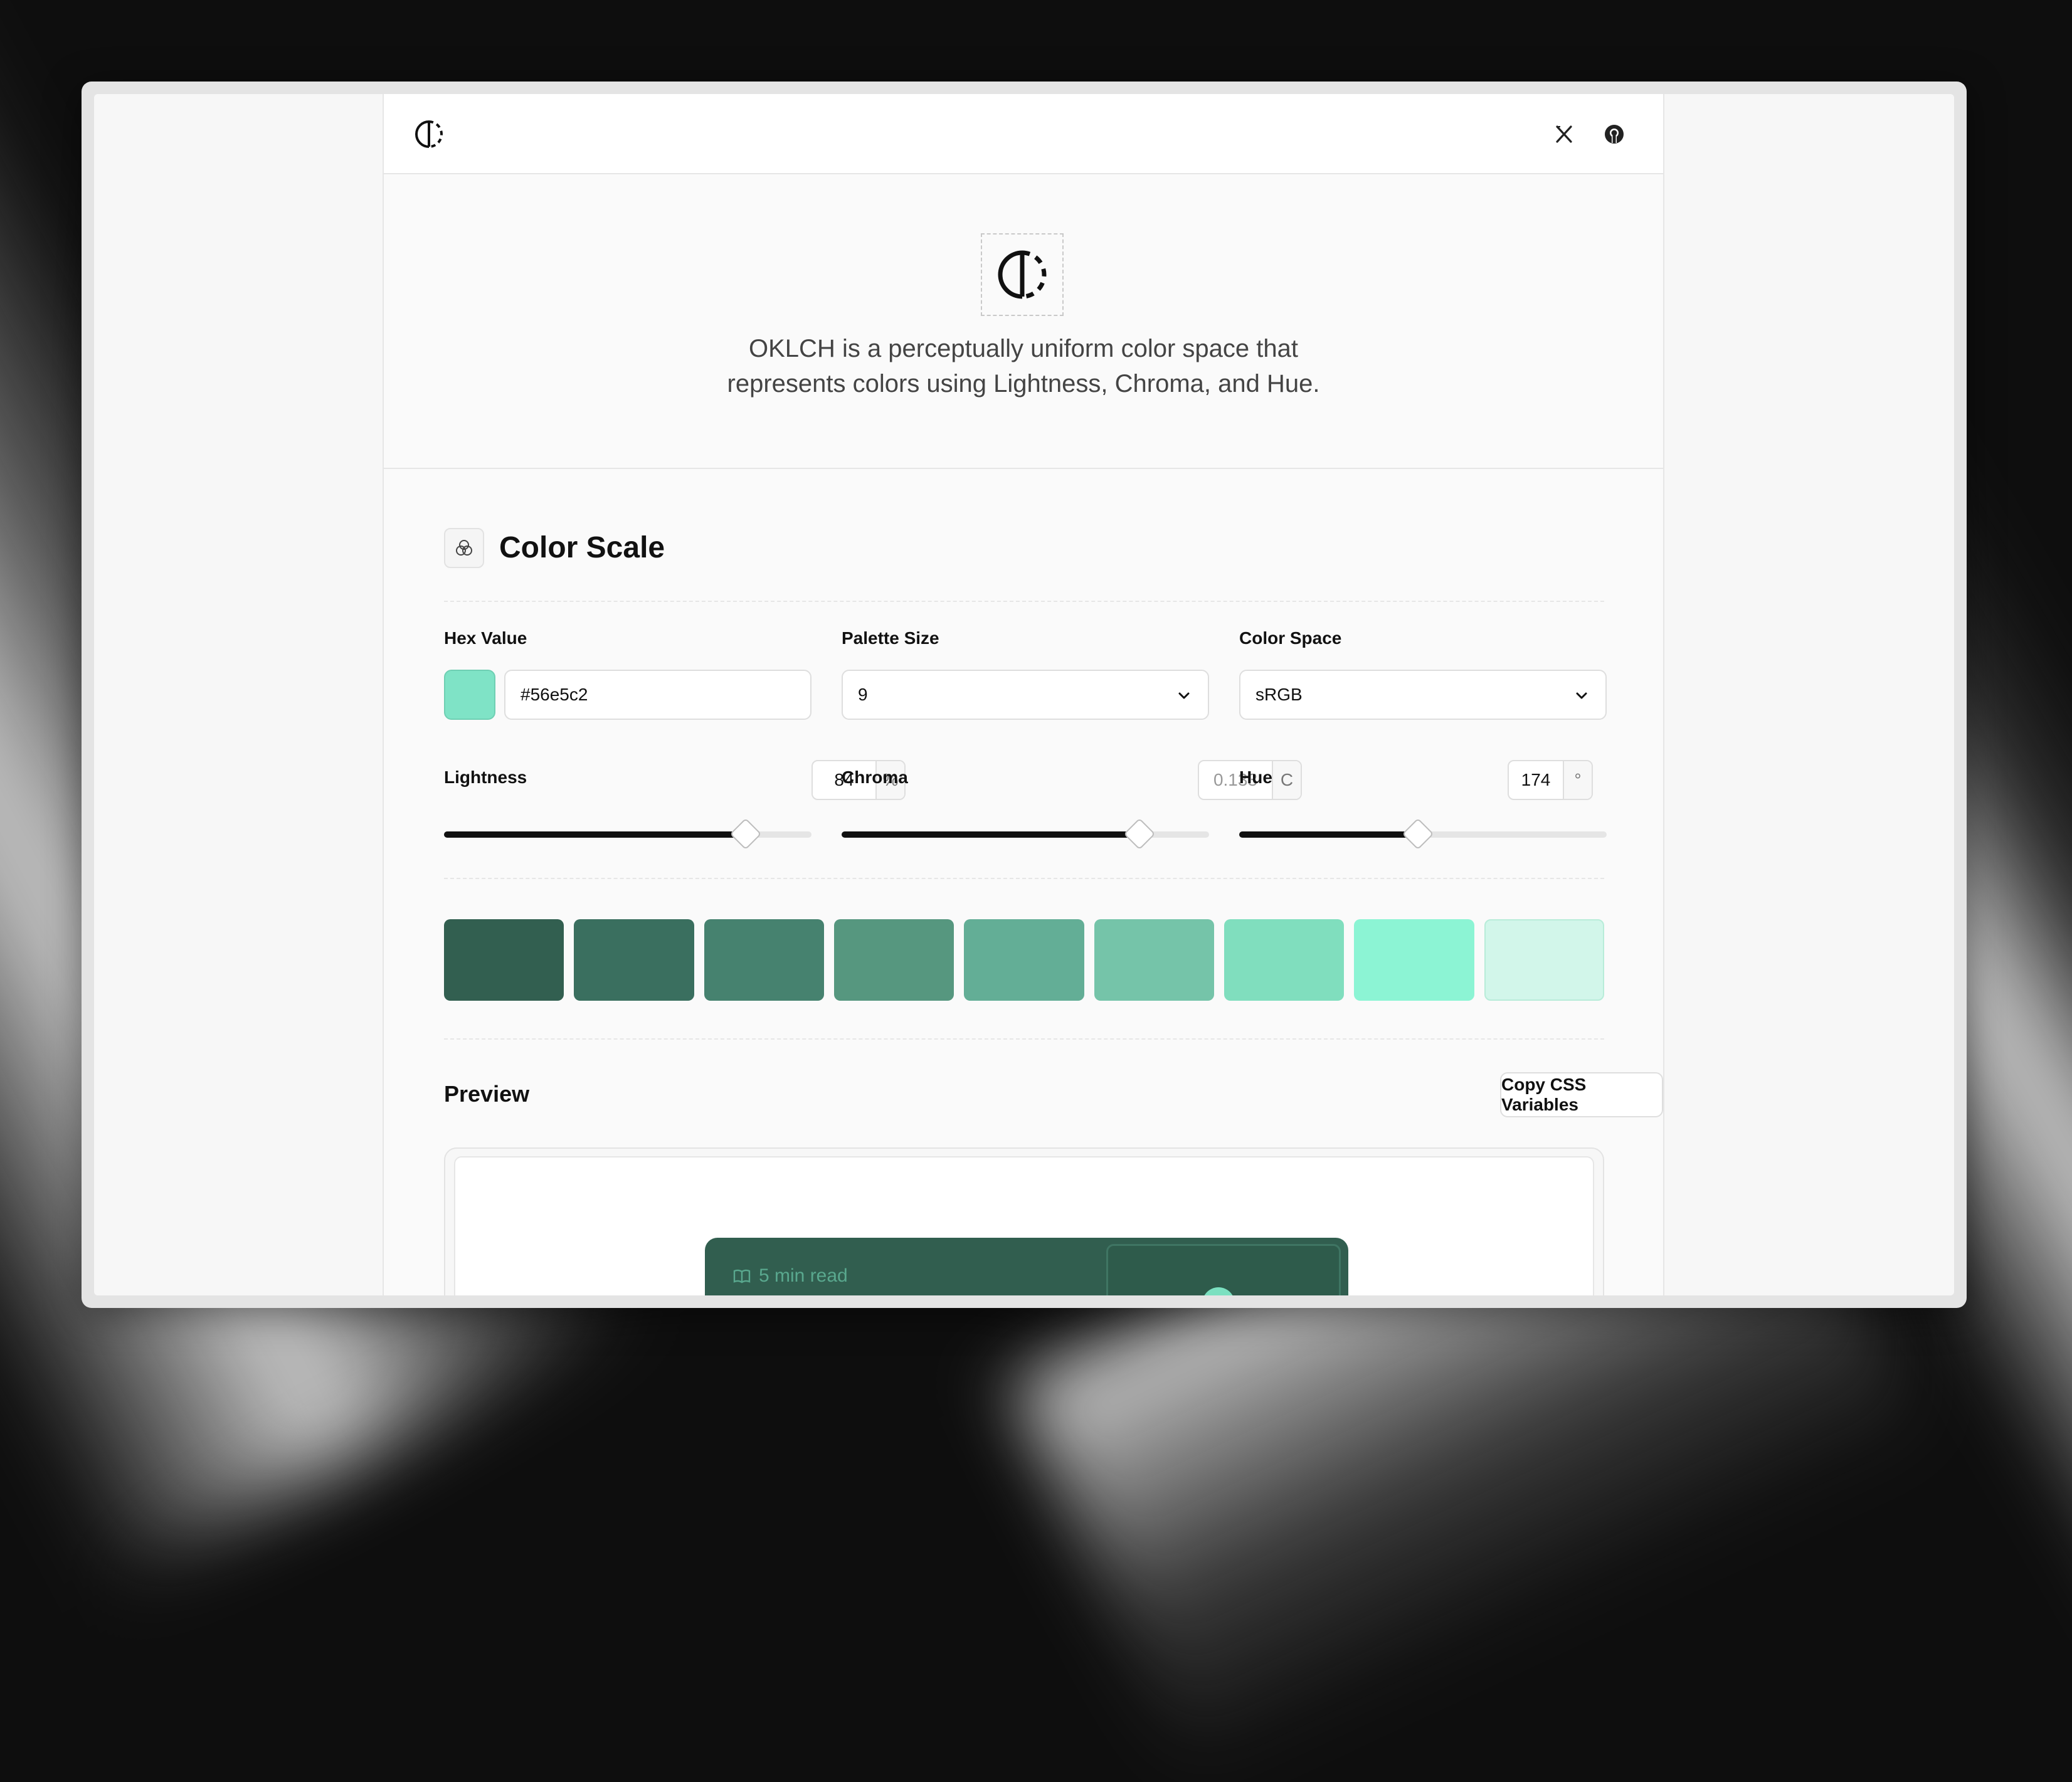  Describe the element at coordinates (1026, 1266) in the screenshot. I see `preview-card: 5 min read` at that location.